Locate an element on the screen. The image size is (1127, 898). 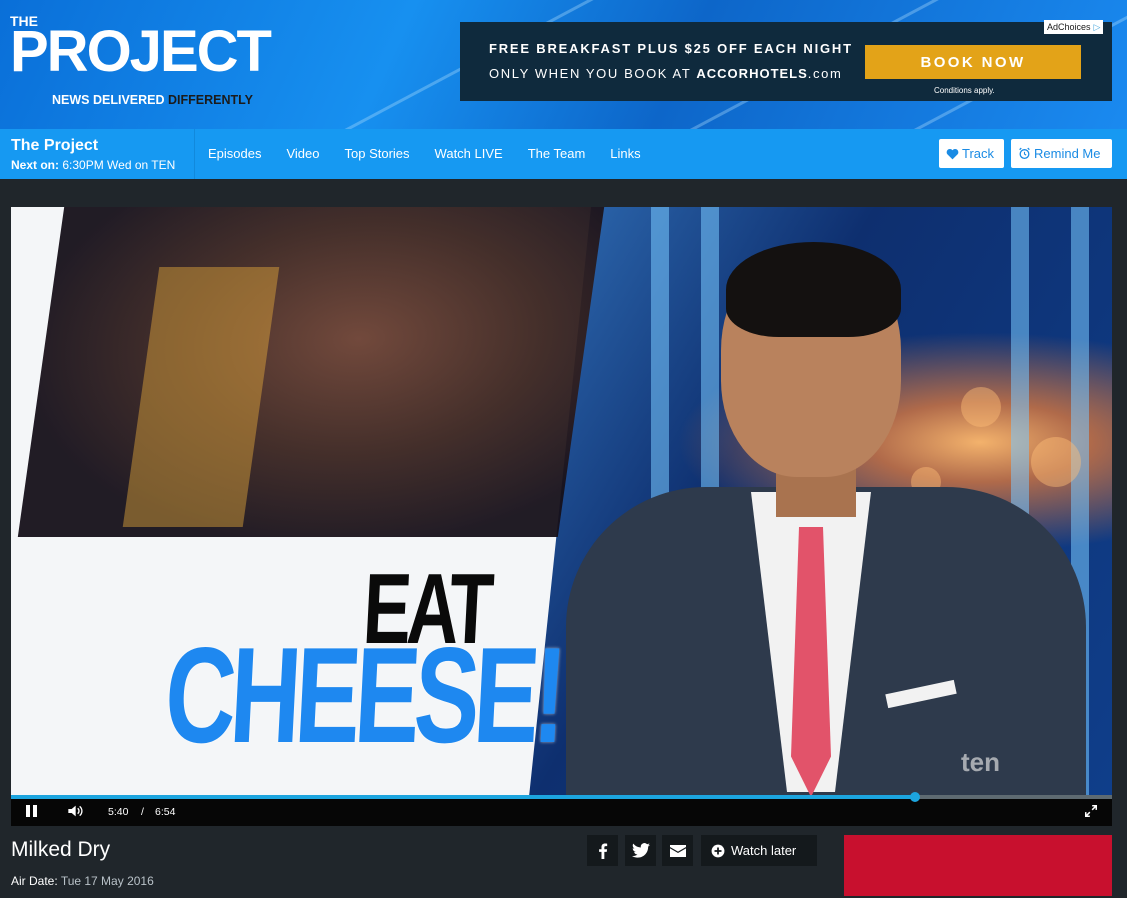
seek-progress is located at coordinates (463, 797).